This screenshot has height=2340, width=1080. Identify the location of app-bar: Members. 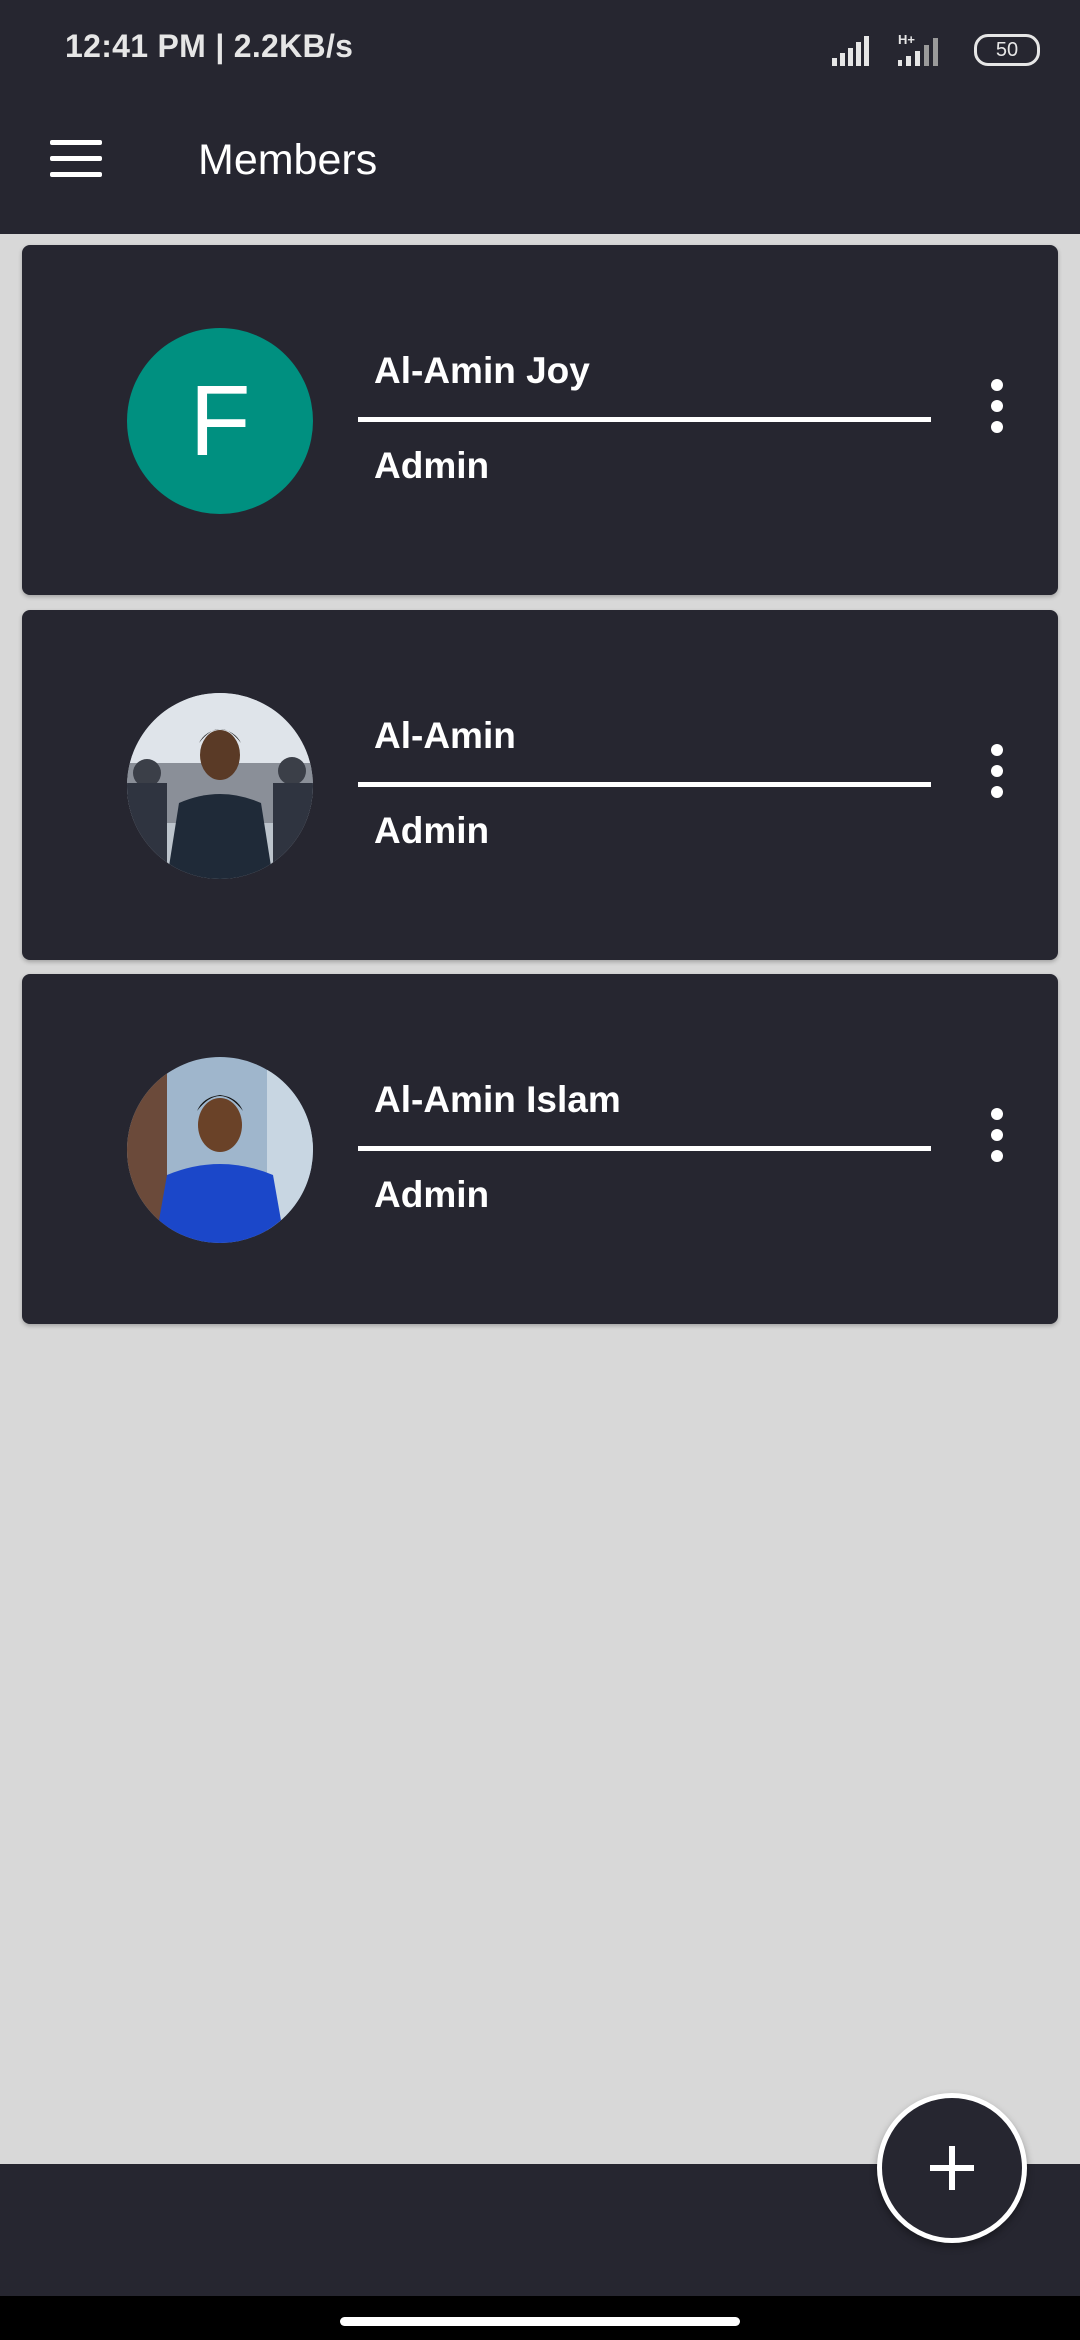
(540, 167).